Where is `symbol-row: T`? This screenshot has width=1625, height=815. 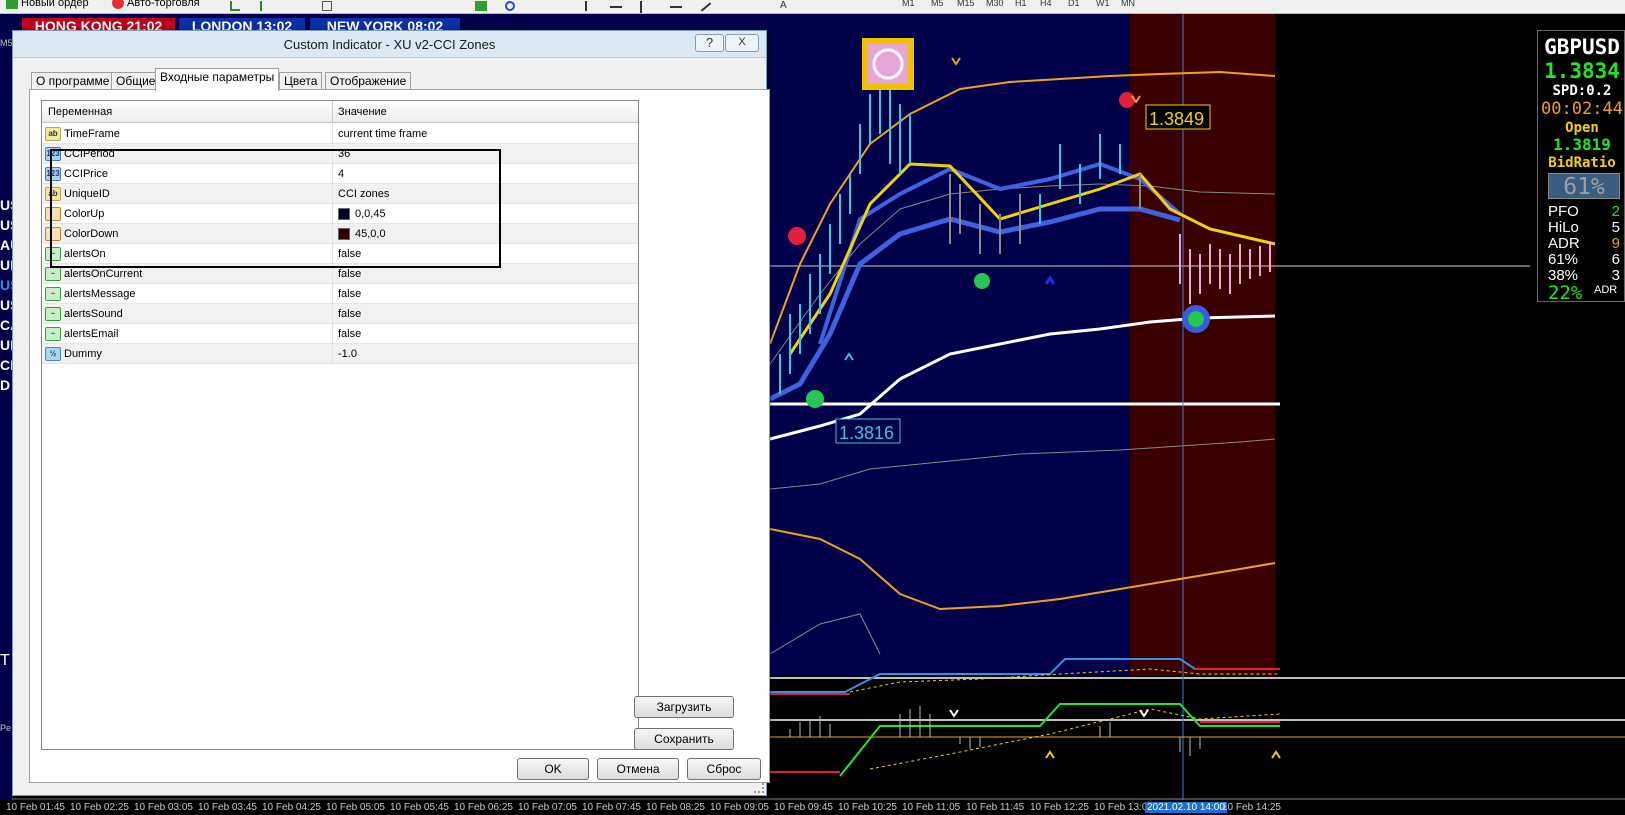 symbol-row: T is located at coordinates (5, 660).